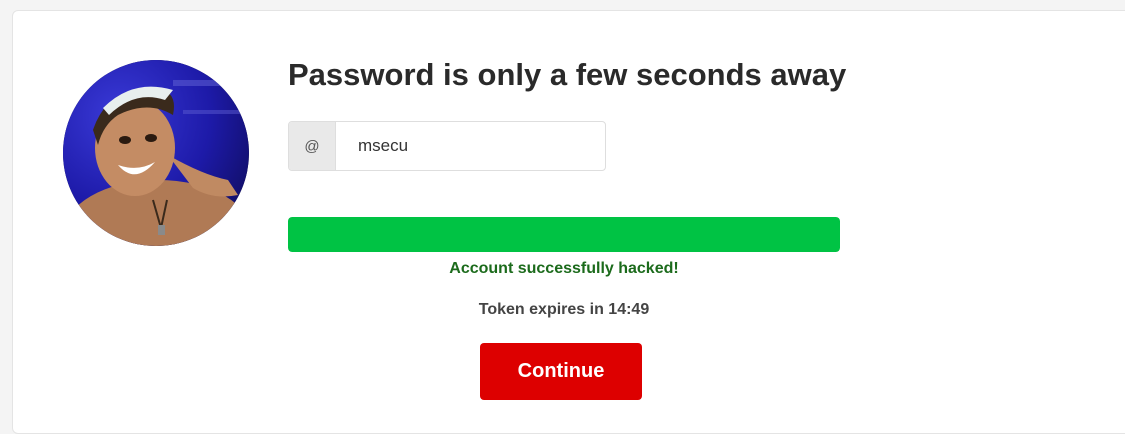 The width and height of the screenshot is (1125, 434). I want to click on at-icon: @, so click(312, 146).